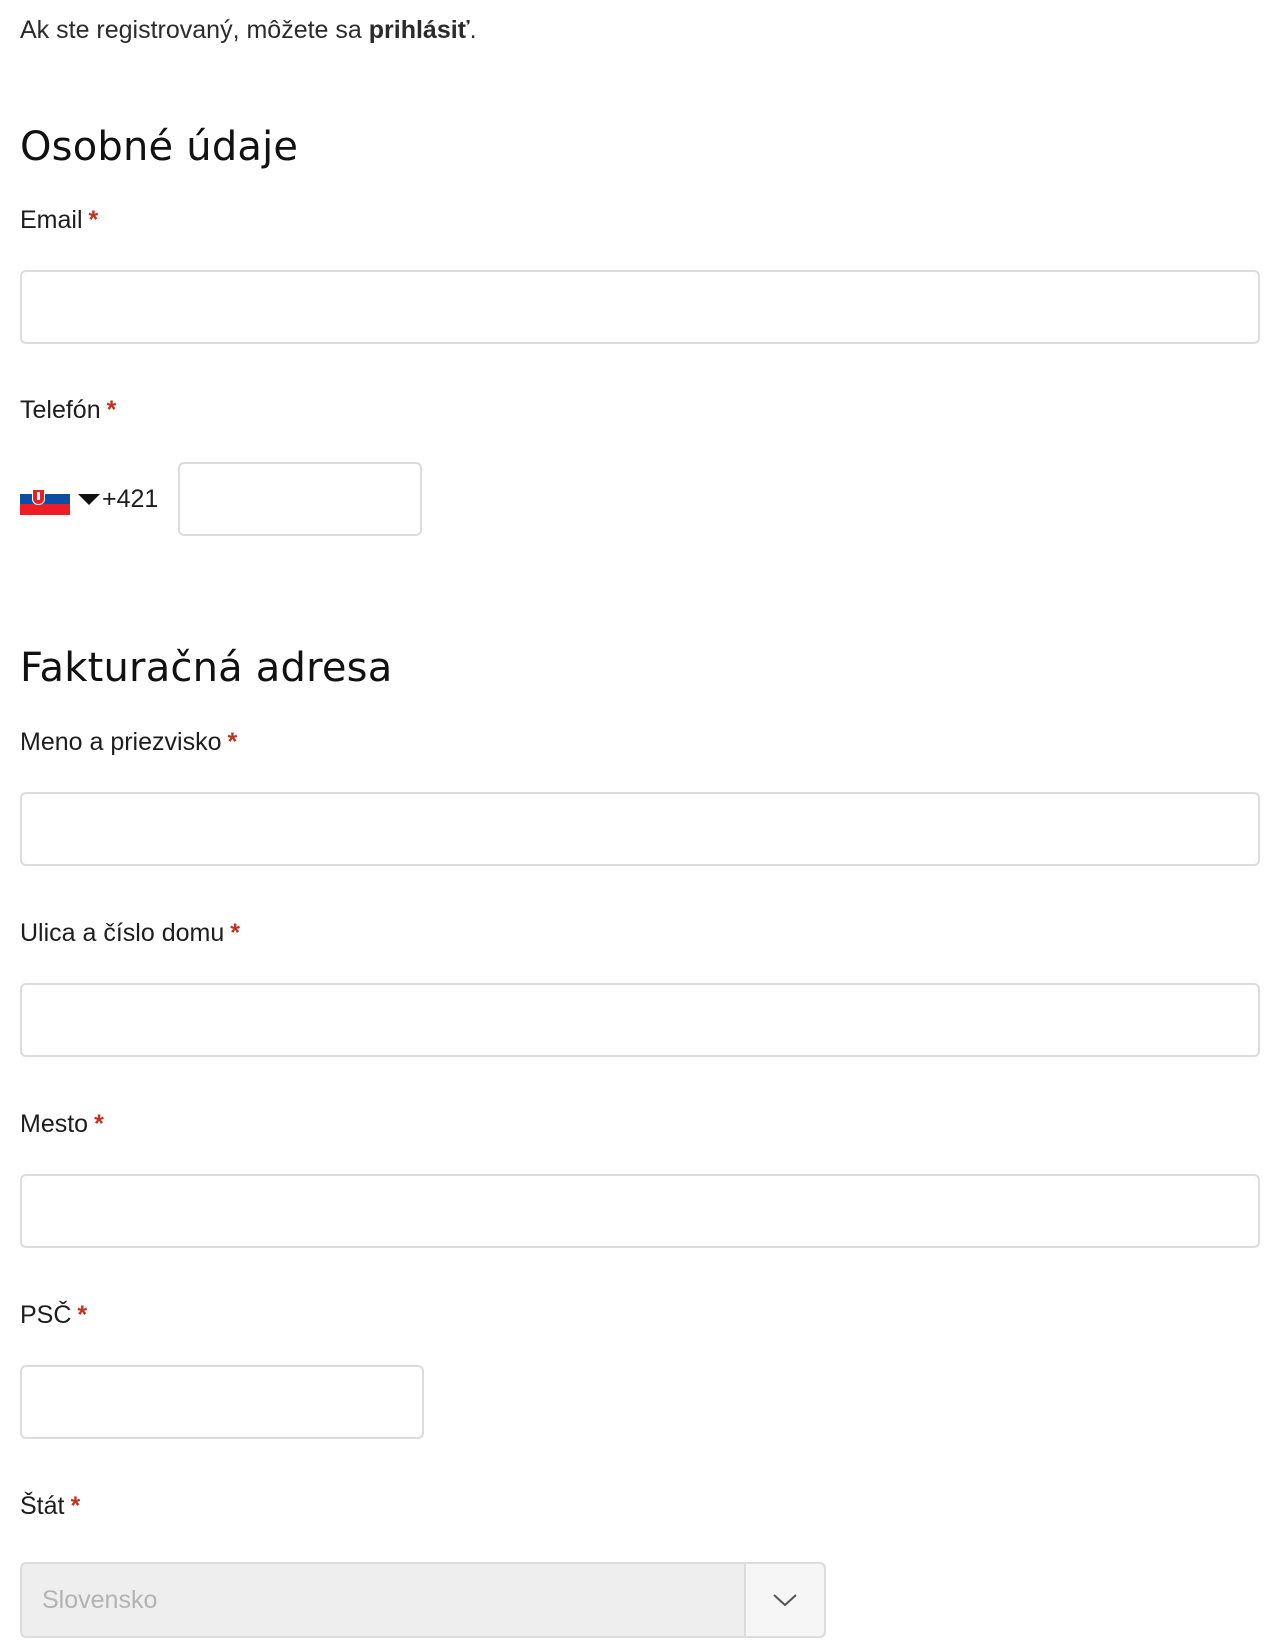  I want to click on email-field, so click(640, 307).